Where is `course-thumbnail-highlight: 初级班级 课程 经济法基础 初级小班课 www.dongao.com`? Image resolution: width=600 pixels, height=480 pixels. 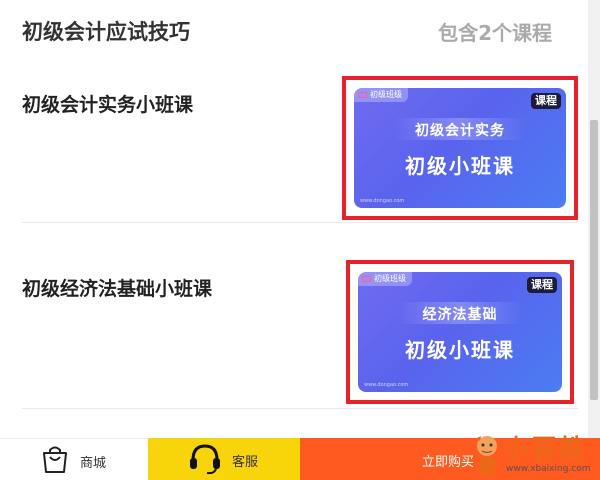 course-thumbnail-highlight: 初级班级 课程 经济法基础 初级小班课 www.dongao.com is located at coordinates (460, 332).